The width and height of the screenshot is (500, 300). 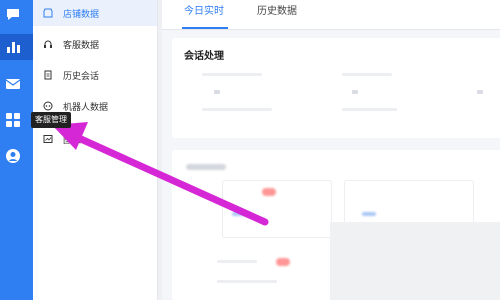 What do you see at coordinates (72, 140) in the screenshot?
I see `sidebar-item-label: 图表` at bounding box center [72, 140].